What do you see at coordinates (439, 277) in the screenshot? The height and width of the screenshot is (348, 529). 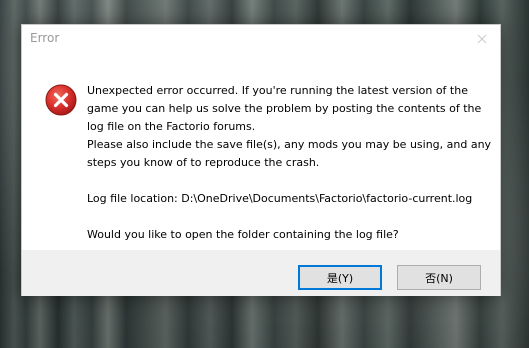 I see `no-button: 否(N)` at bounding box center [439, 277].